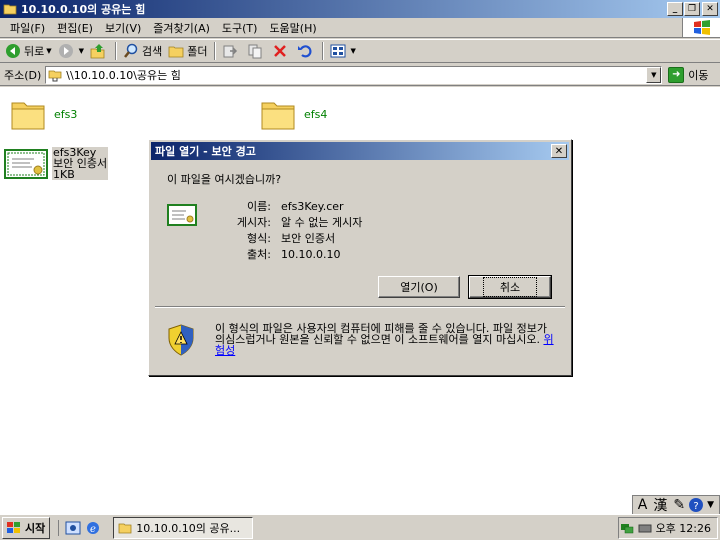 Image resolution: width=720 pixels, height=540 pixels. I want to click on address-bar: 주소(D) \\10.10.0.10\공유는 힘 ▼ ➜ 이동, so click(360, 75).